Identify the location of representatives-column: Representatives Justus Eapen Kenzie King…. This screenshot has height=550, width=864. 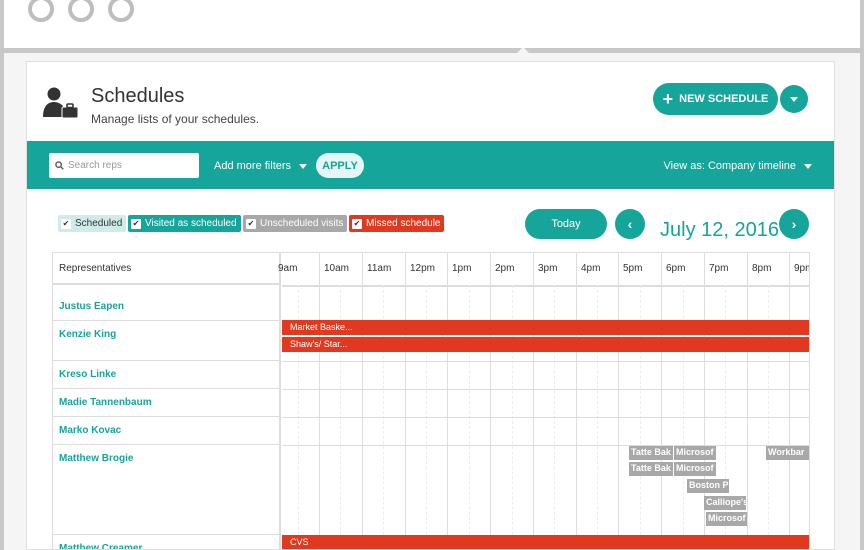
(167, 401).